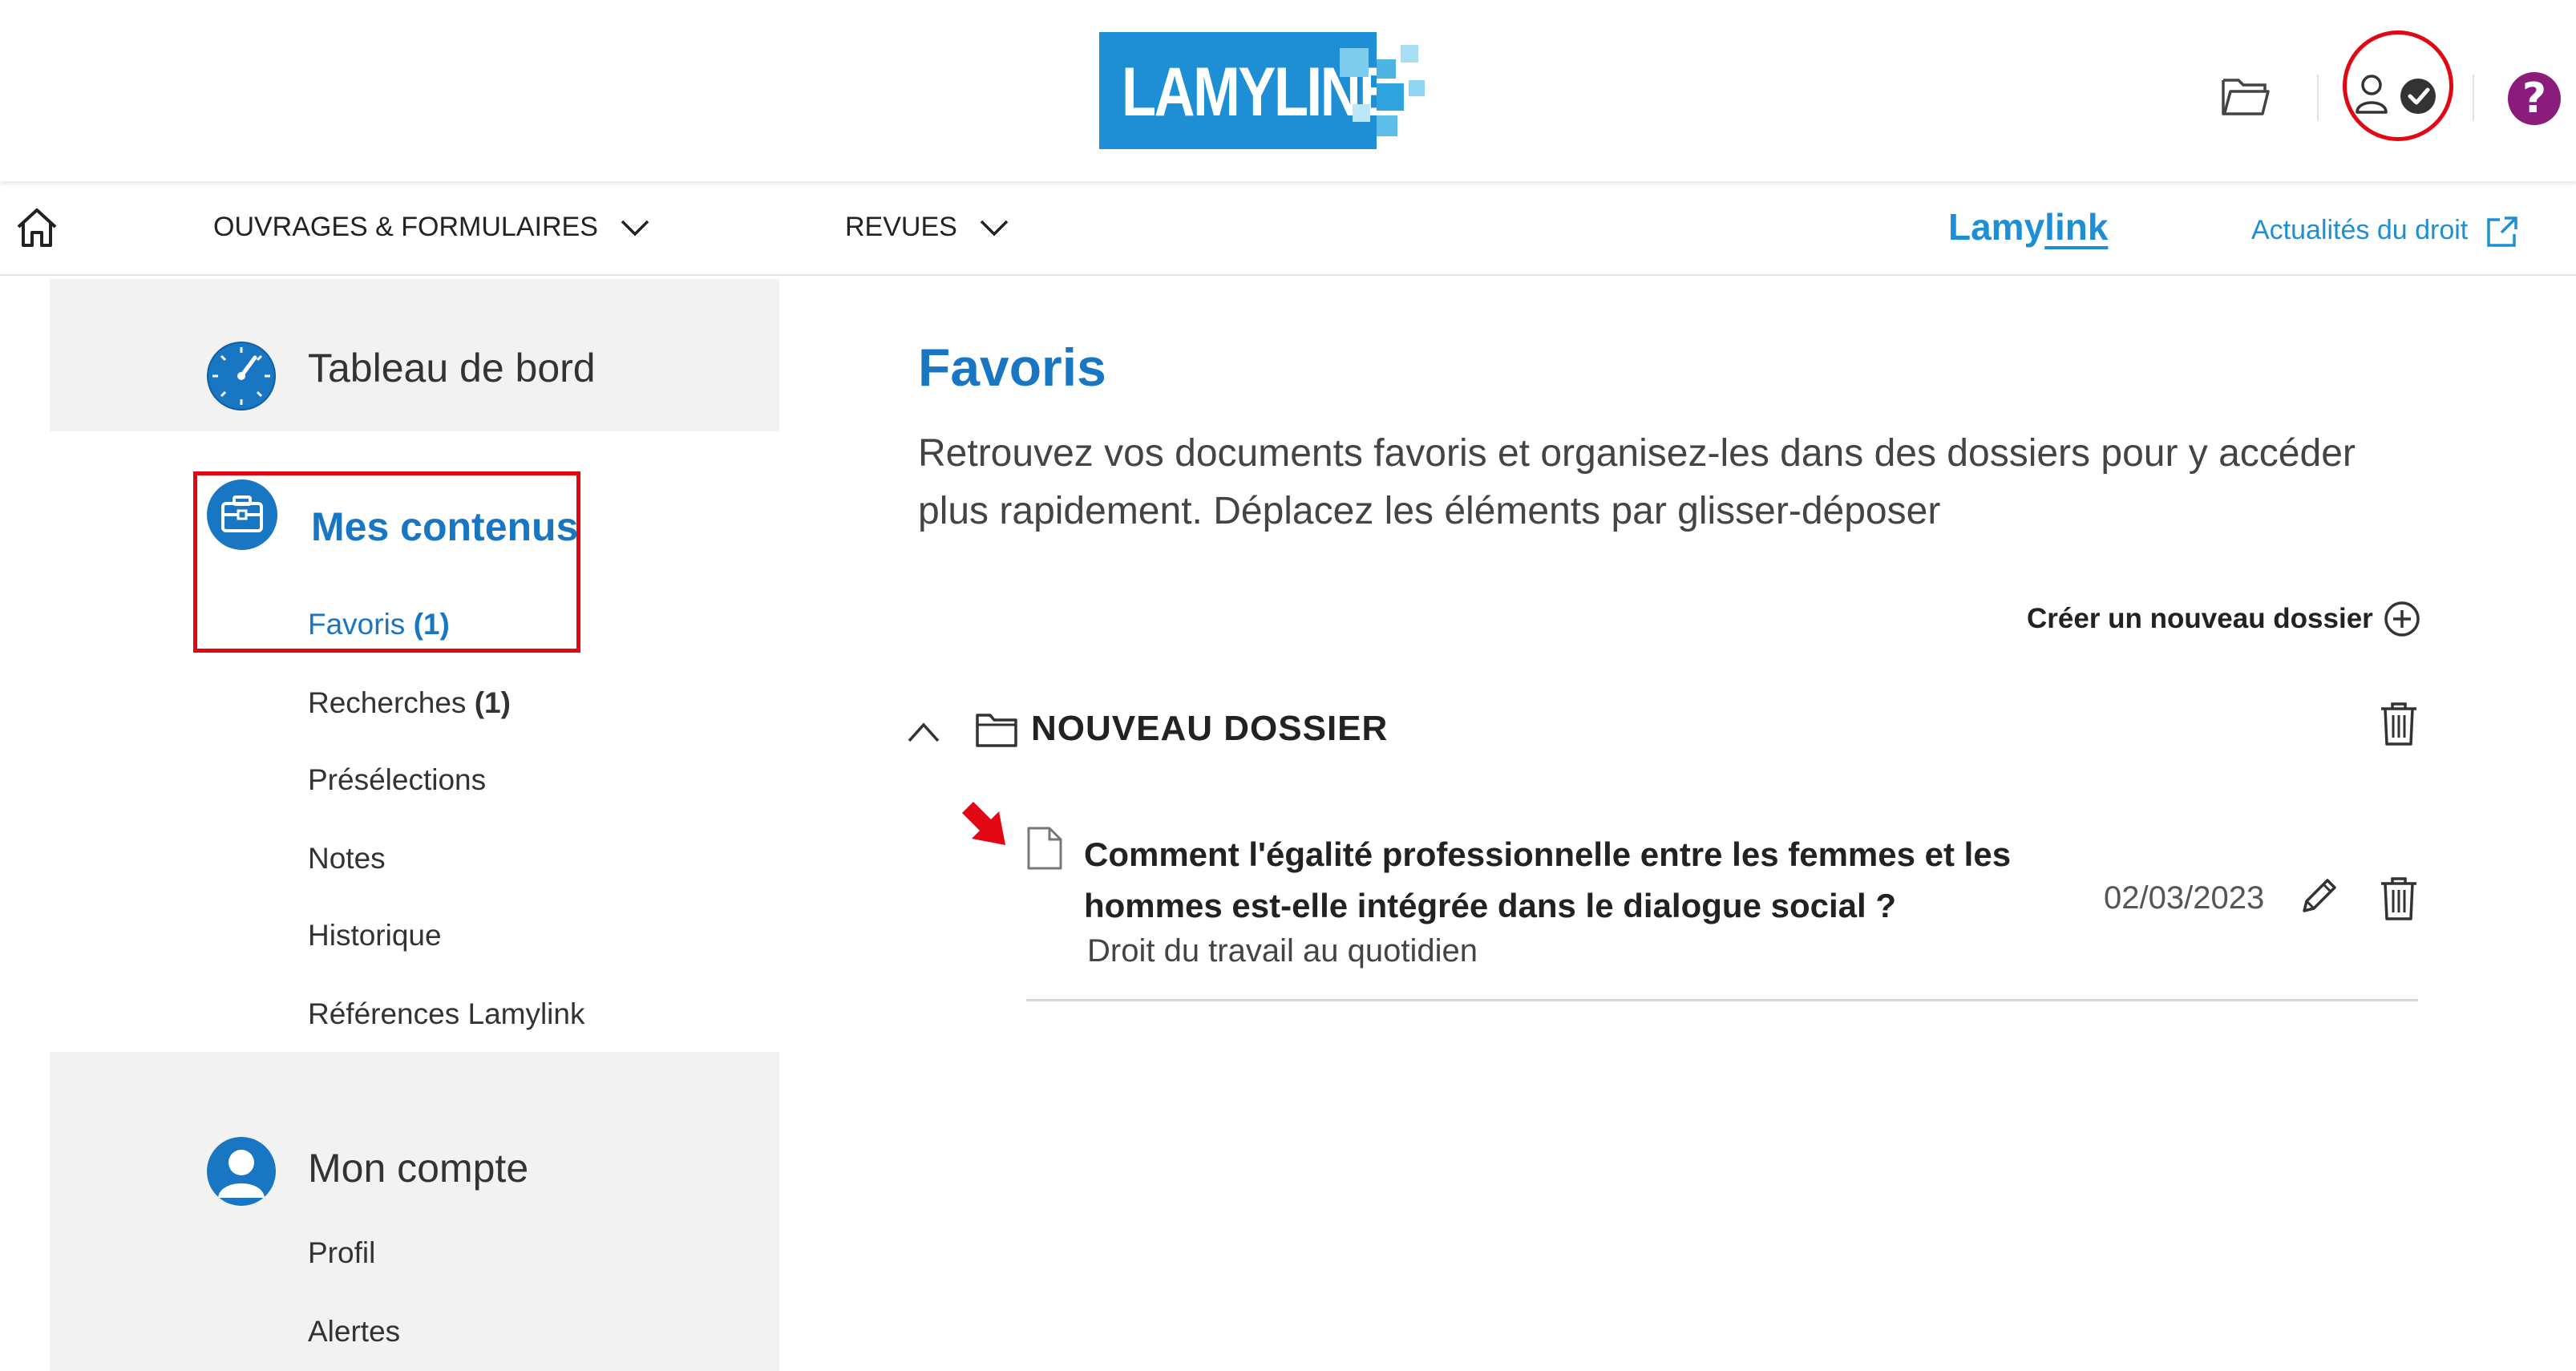 The image size is (2576, 1371). What do you see at coordinates (2318, 898) in the screenshot?
I see `pencil-edit-icon` at bounding box center [2318, 898].